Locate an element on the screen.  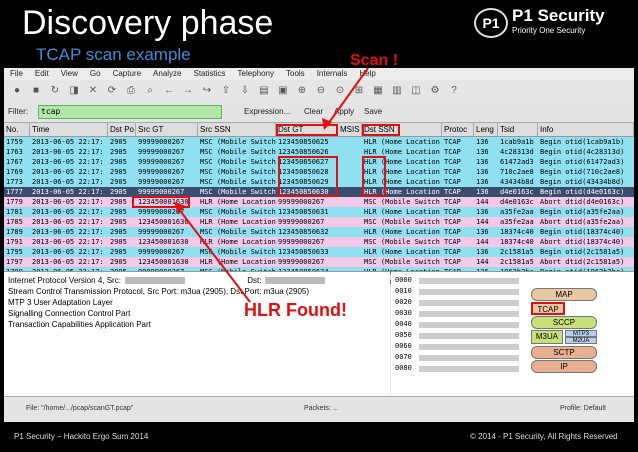
column-header-info: Info is located at coordinates (586, 129).